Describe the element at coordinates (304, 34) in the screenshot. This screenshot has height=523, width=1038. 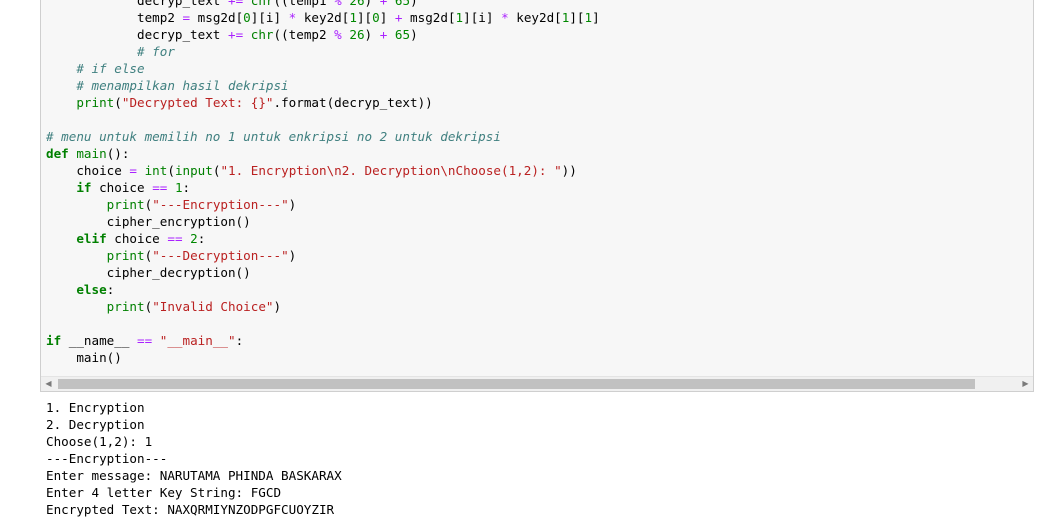
I see `code-token: ((temp2` at that location.